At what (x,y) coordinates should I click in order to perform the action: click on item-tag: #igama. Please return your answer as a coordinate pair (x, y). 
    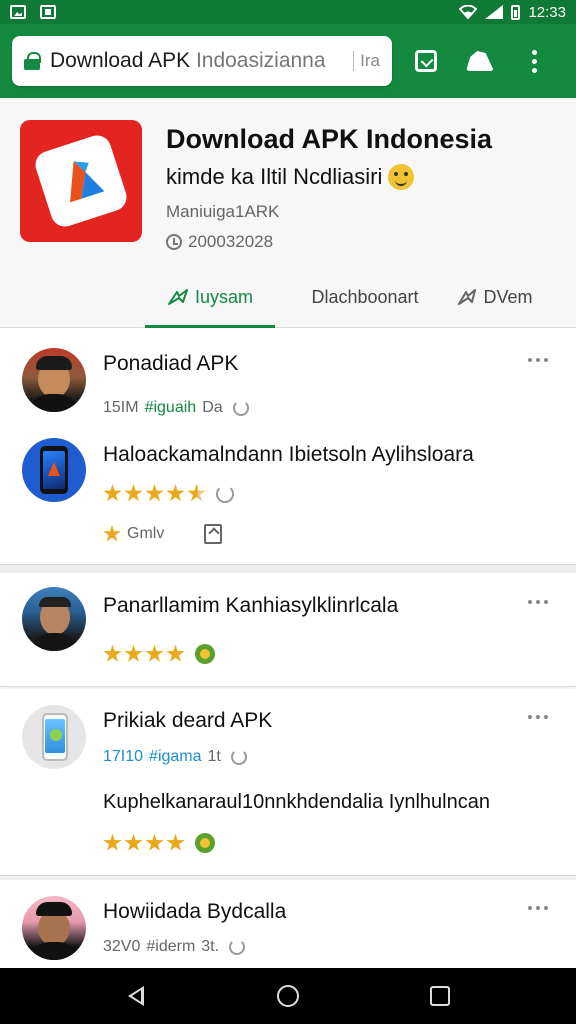
    Looking at the image, I should click on (175, 757).